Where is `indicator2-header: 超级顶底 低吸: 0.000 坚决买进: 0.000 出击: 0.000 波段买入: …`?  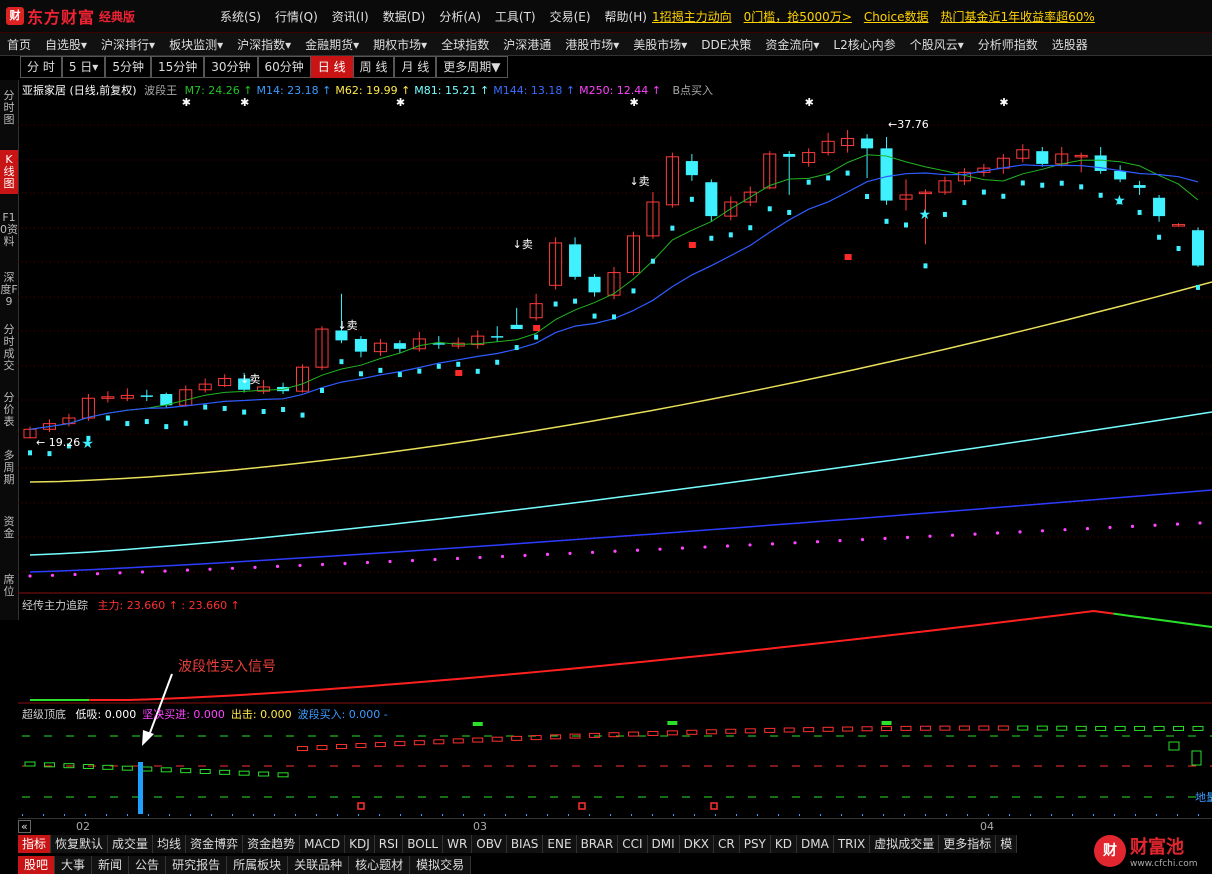 indicator2-header: 超级顶底 低吸: 0.000 坚决买进: 0.000 出击: 0.000 波段买入: … is located at coordinates (205, 714).